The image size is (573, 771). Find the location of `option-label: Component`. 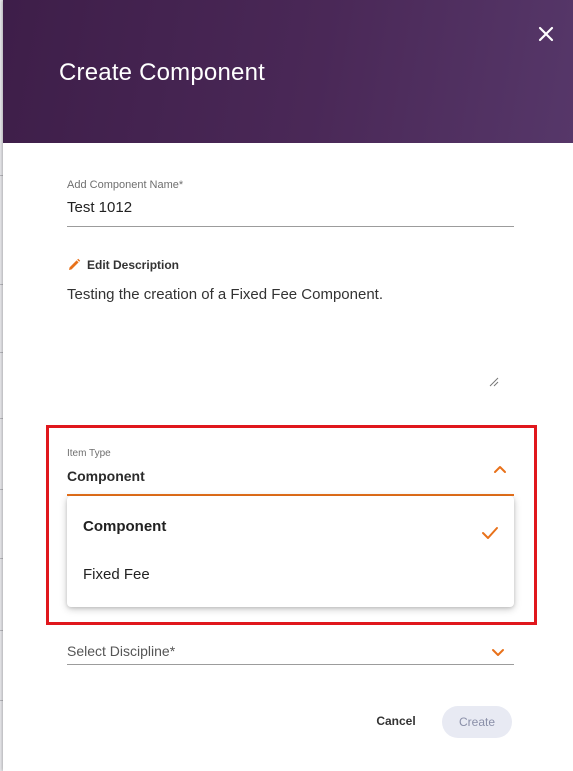

option-label: Component is located at coordinates (125, 526).